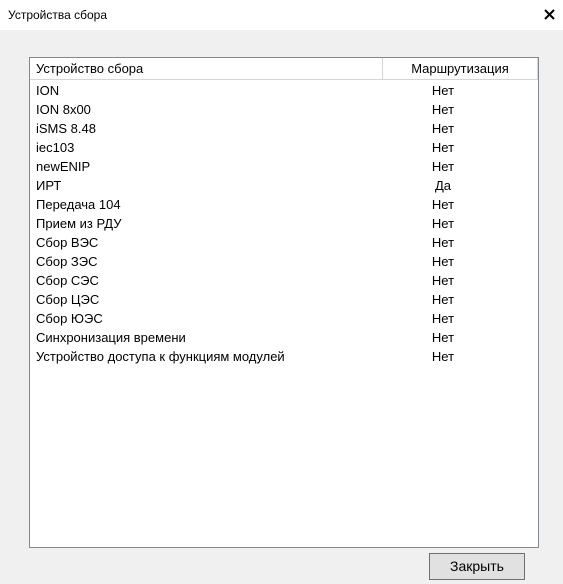 The height and width of the screenshot is (584, 563). What do you see at coordinates (79, 223) in the screenshot?
I see `device-name: Прием из РДУ` at bounding box center [79, 223].